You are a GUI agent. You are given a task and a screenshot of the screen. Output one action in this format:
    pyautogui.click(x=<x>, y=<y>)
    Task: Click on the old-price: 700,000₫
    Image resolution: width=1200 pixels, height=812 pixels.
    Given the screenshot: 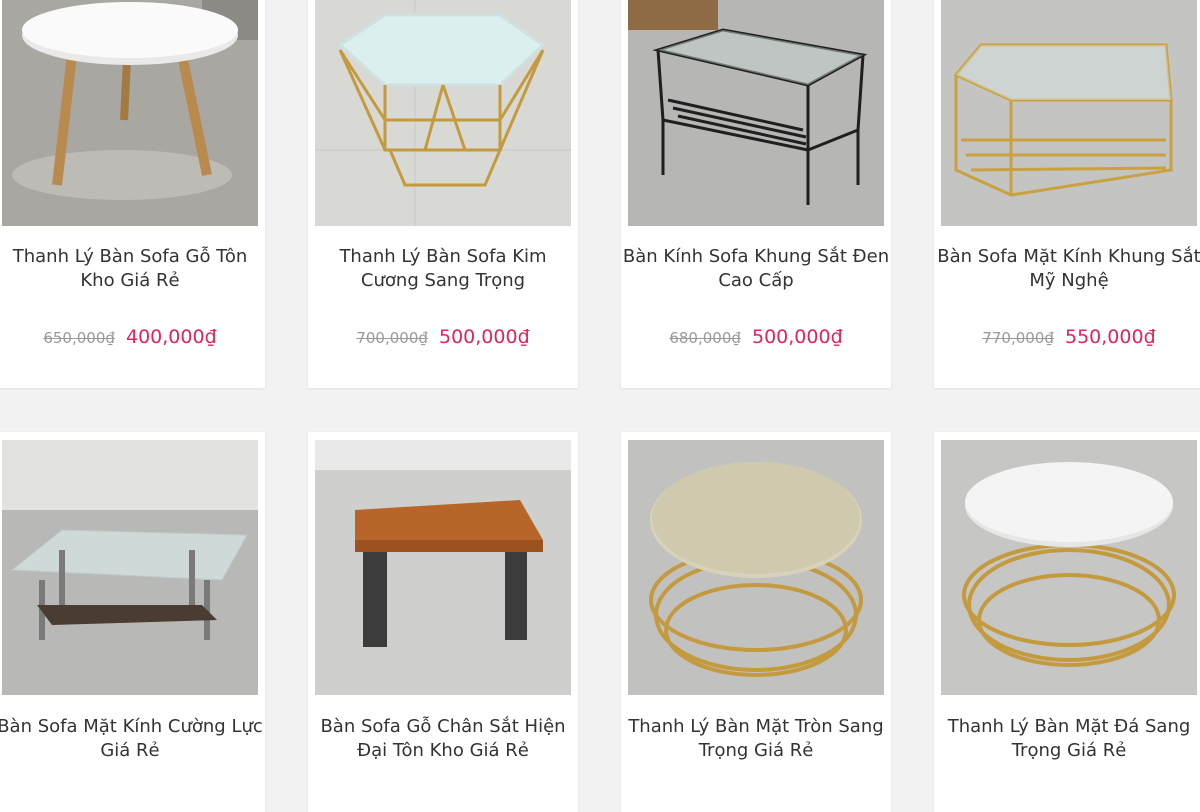 What is the action you would take?
    pyautogui.click(x=392, y=338)
    